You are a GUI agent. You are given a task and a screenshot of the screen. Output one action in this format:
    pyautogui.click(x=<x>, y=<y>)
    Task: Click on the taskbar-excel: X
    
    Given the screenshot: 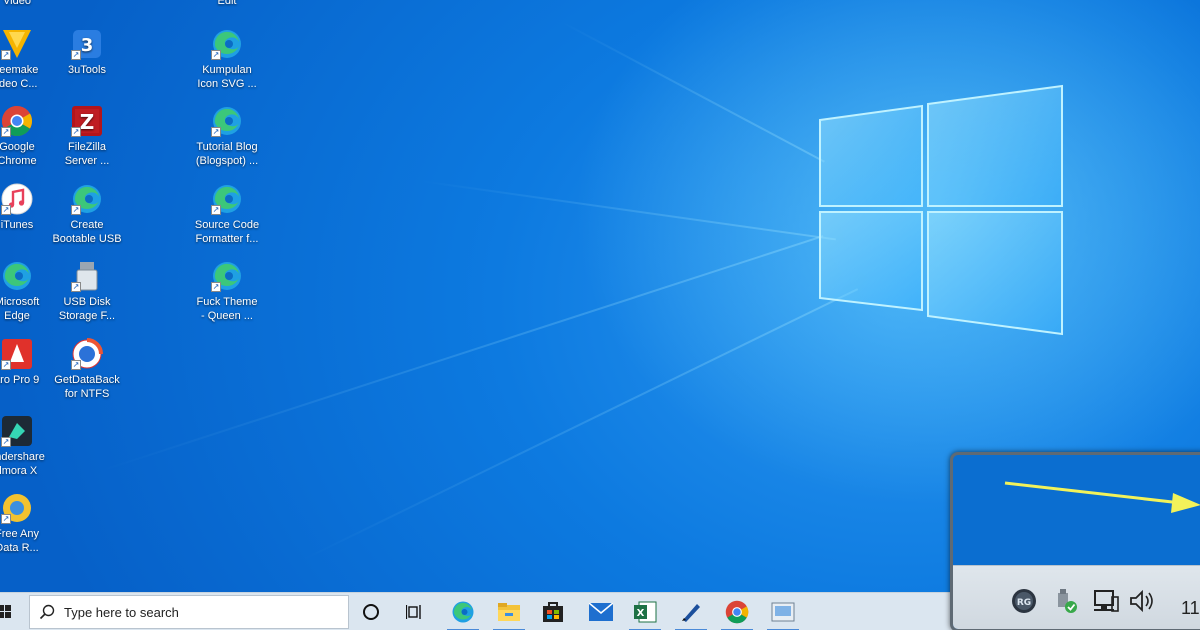 What is the action you would take?
    pyautogui.click(x=645, y=611)
    